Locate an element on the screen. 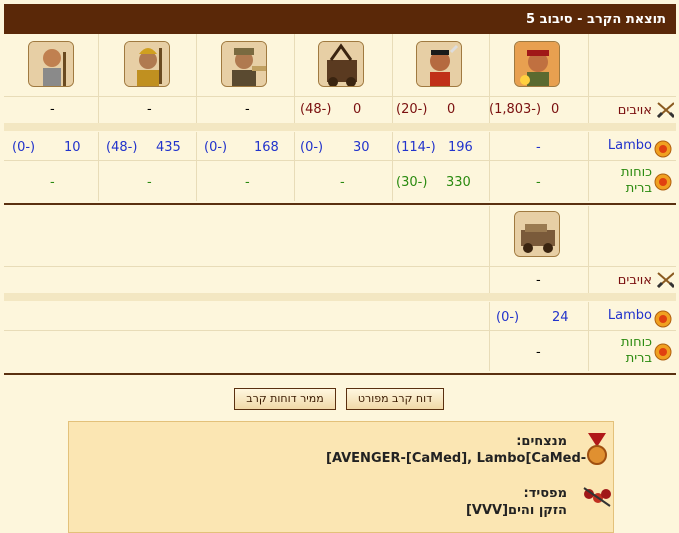 The height and width of the screenshot is (533, 679). ally-dash-4: - is located at coordinates (247, 182).